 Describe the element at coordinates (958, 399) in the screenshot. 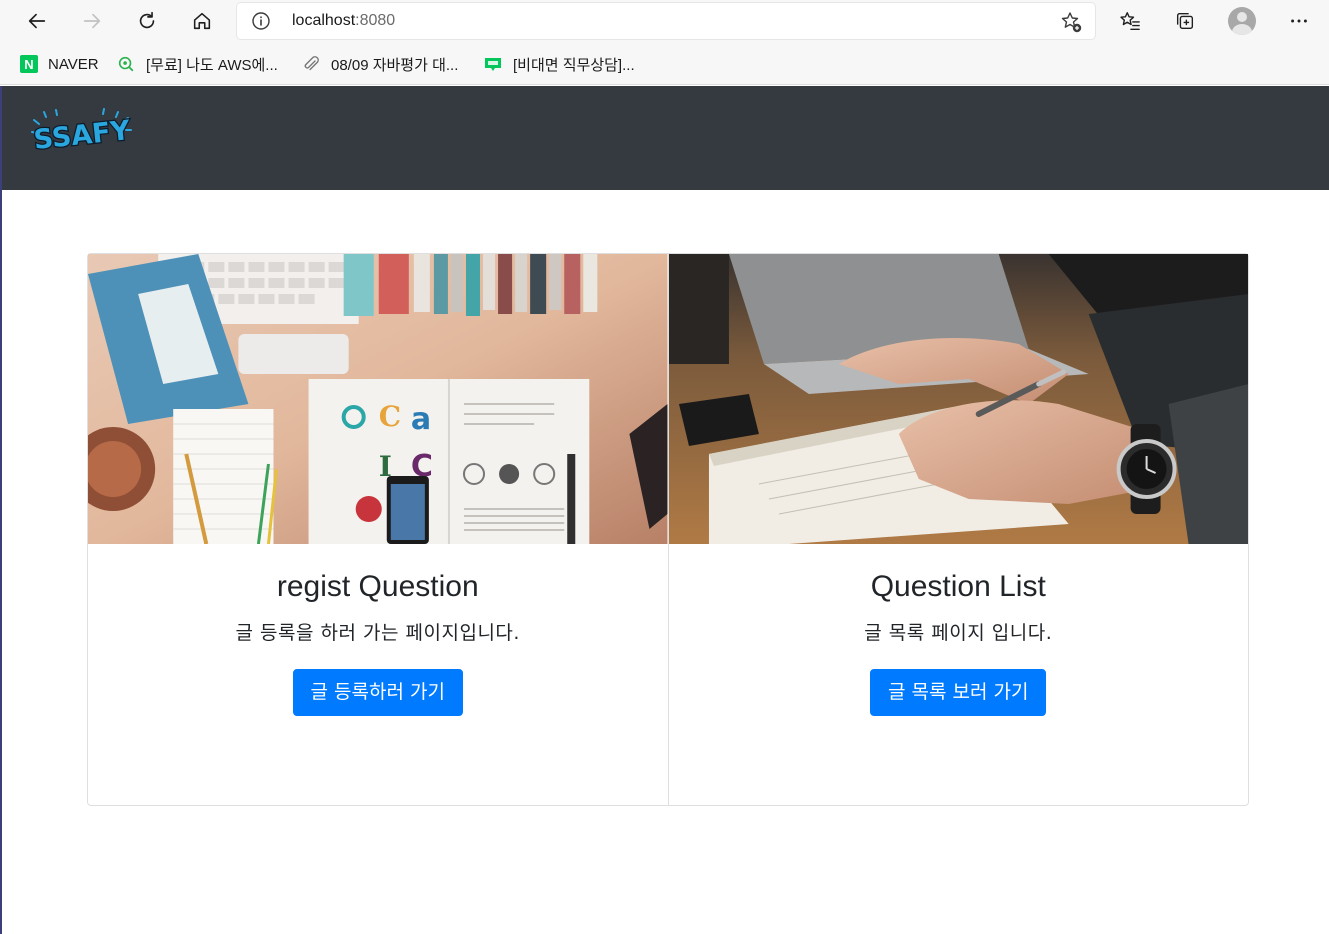

I see `card-image-writing` at that location.